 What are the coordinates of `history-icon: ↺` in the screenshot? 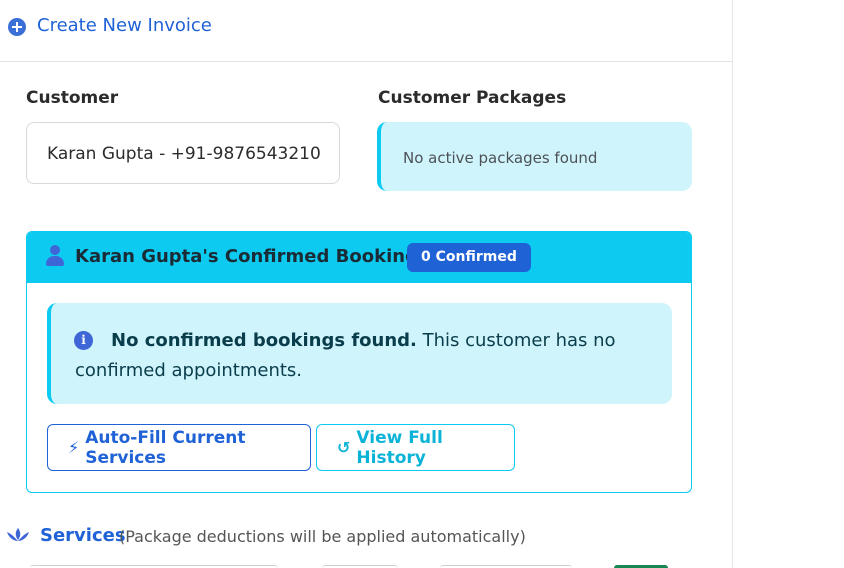 It's located at (344, 447).